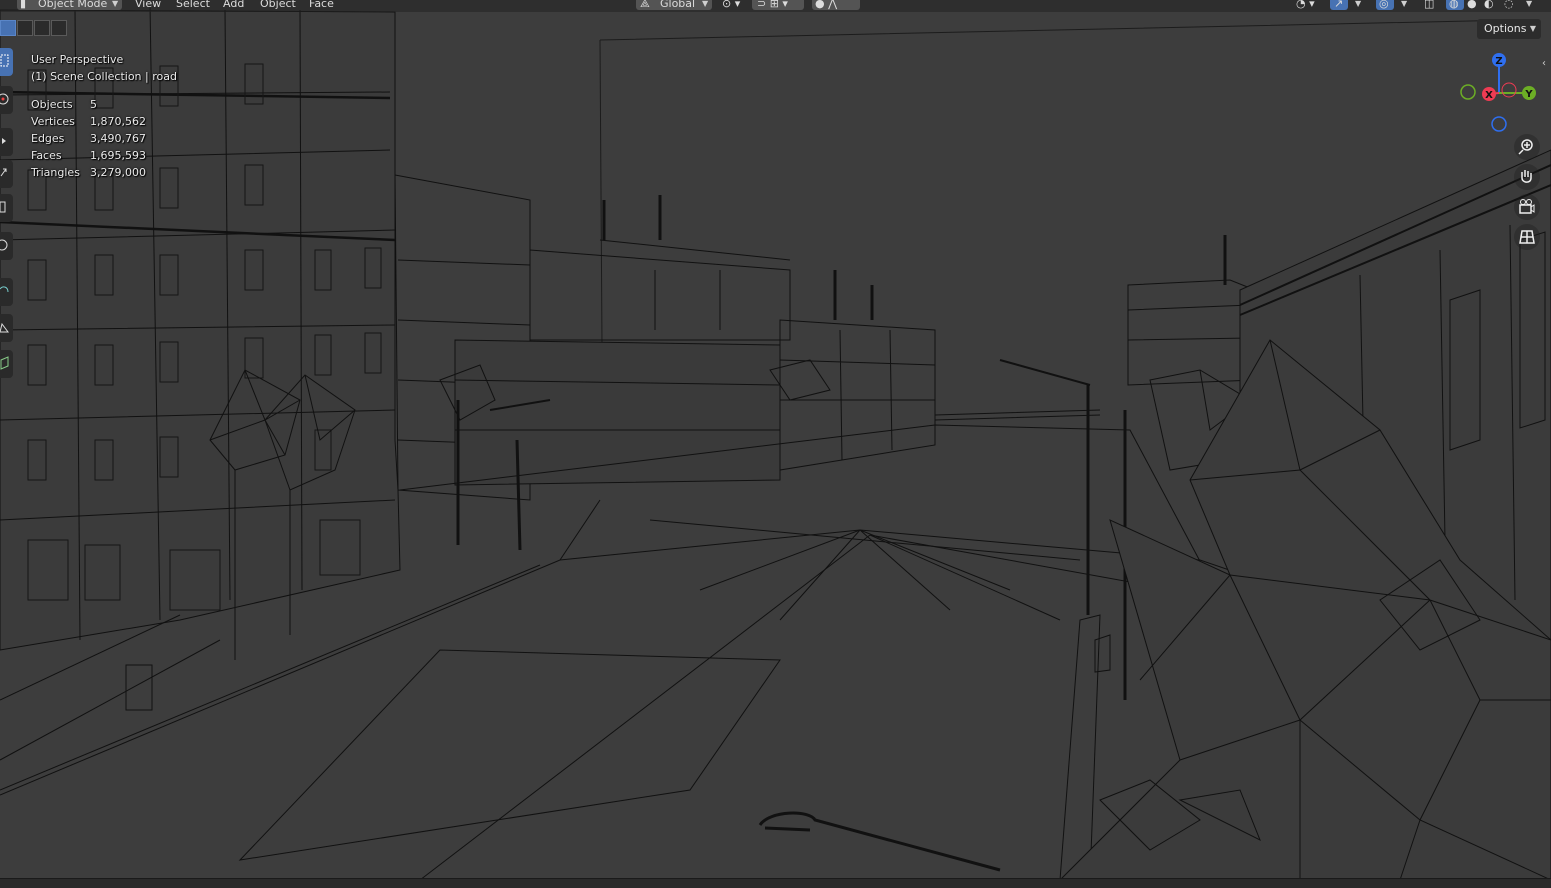  Describe the element at coordinates (1499, 124) in the screenshot. I see `neg-z-handle` at that location.